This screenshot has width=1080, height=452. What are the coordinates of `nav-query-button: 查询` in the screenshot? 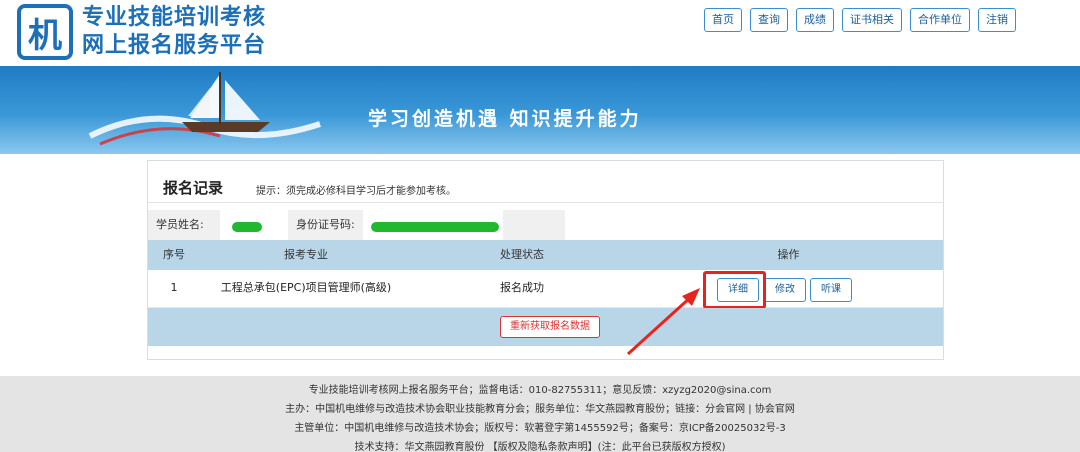 It's located at (769, 20).